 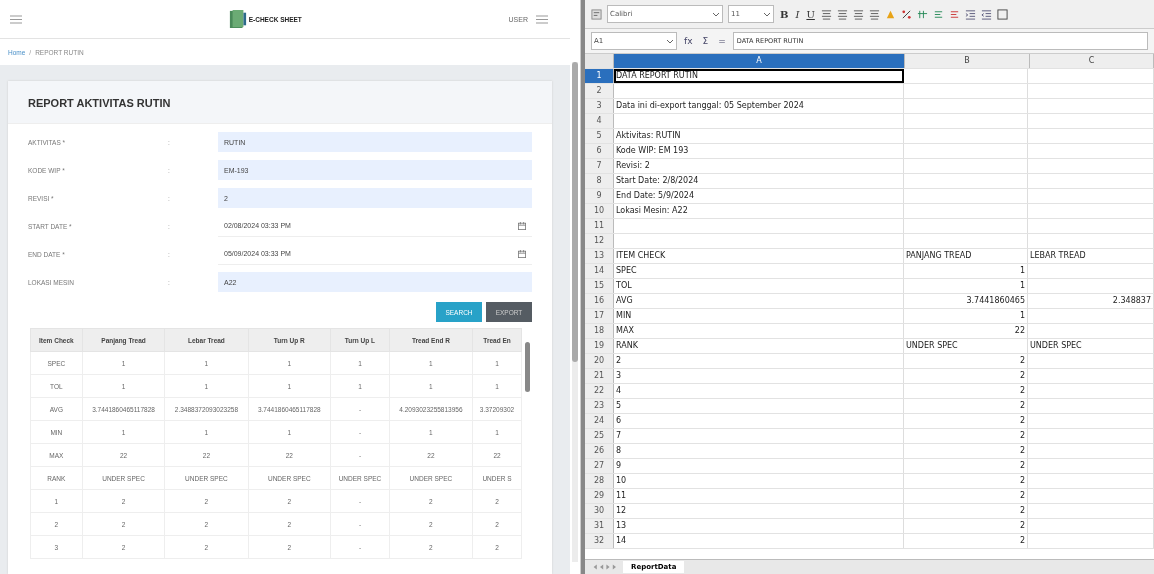 What do you see at coordinates (625, 330) in the screenshot?
I see `cell-text: MAX` at bounding box center [625, 330].